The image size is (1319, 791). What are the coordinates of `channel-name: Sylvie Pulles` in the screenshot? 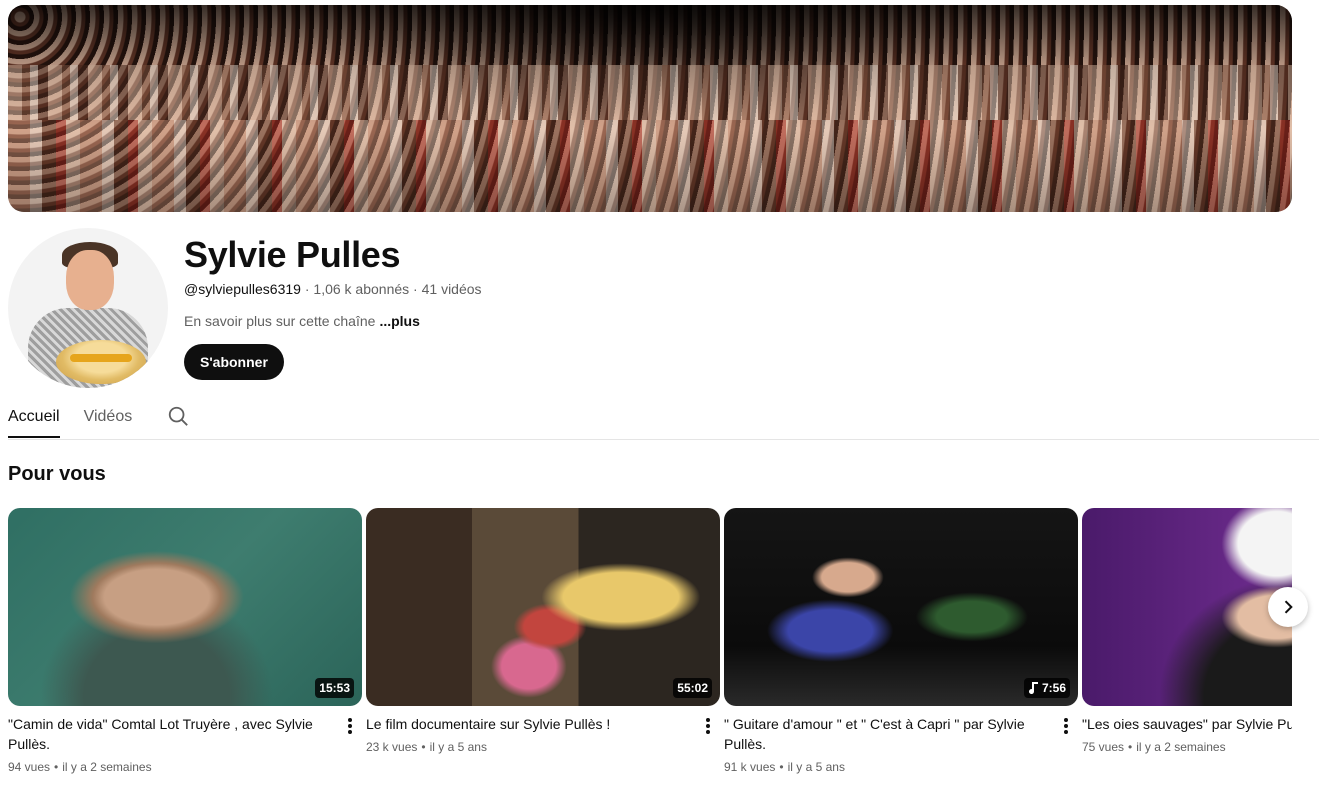 It's located at (292, 254).